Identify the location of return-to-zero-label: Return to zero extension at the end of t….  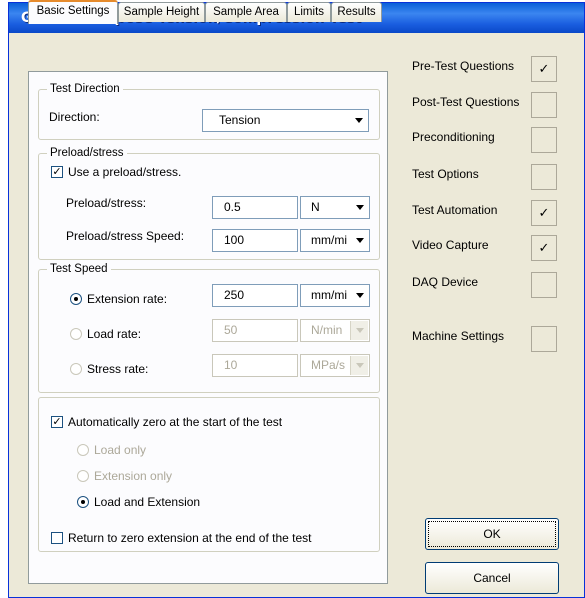
(190, 538).